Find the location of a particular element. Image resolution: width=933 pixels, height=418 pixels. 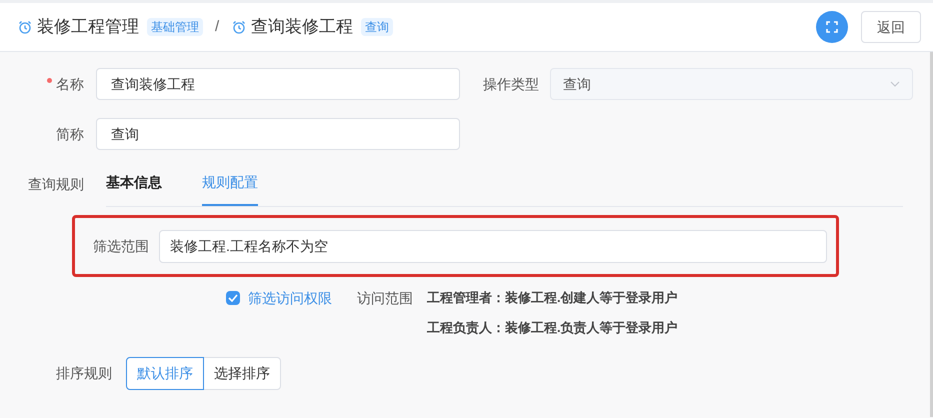

short-name-field: 查询 is located at coordinates (278, 134).